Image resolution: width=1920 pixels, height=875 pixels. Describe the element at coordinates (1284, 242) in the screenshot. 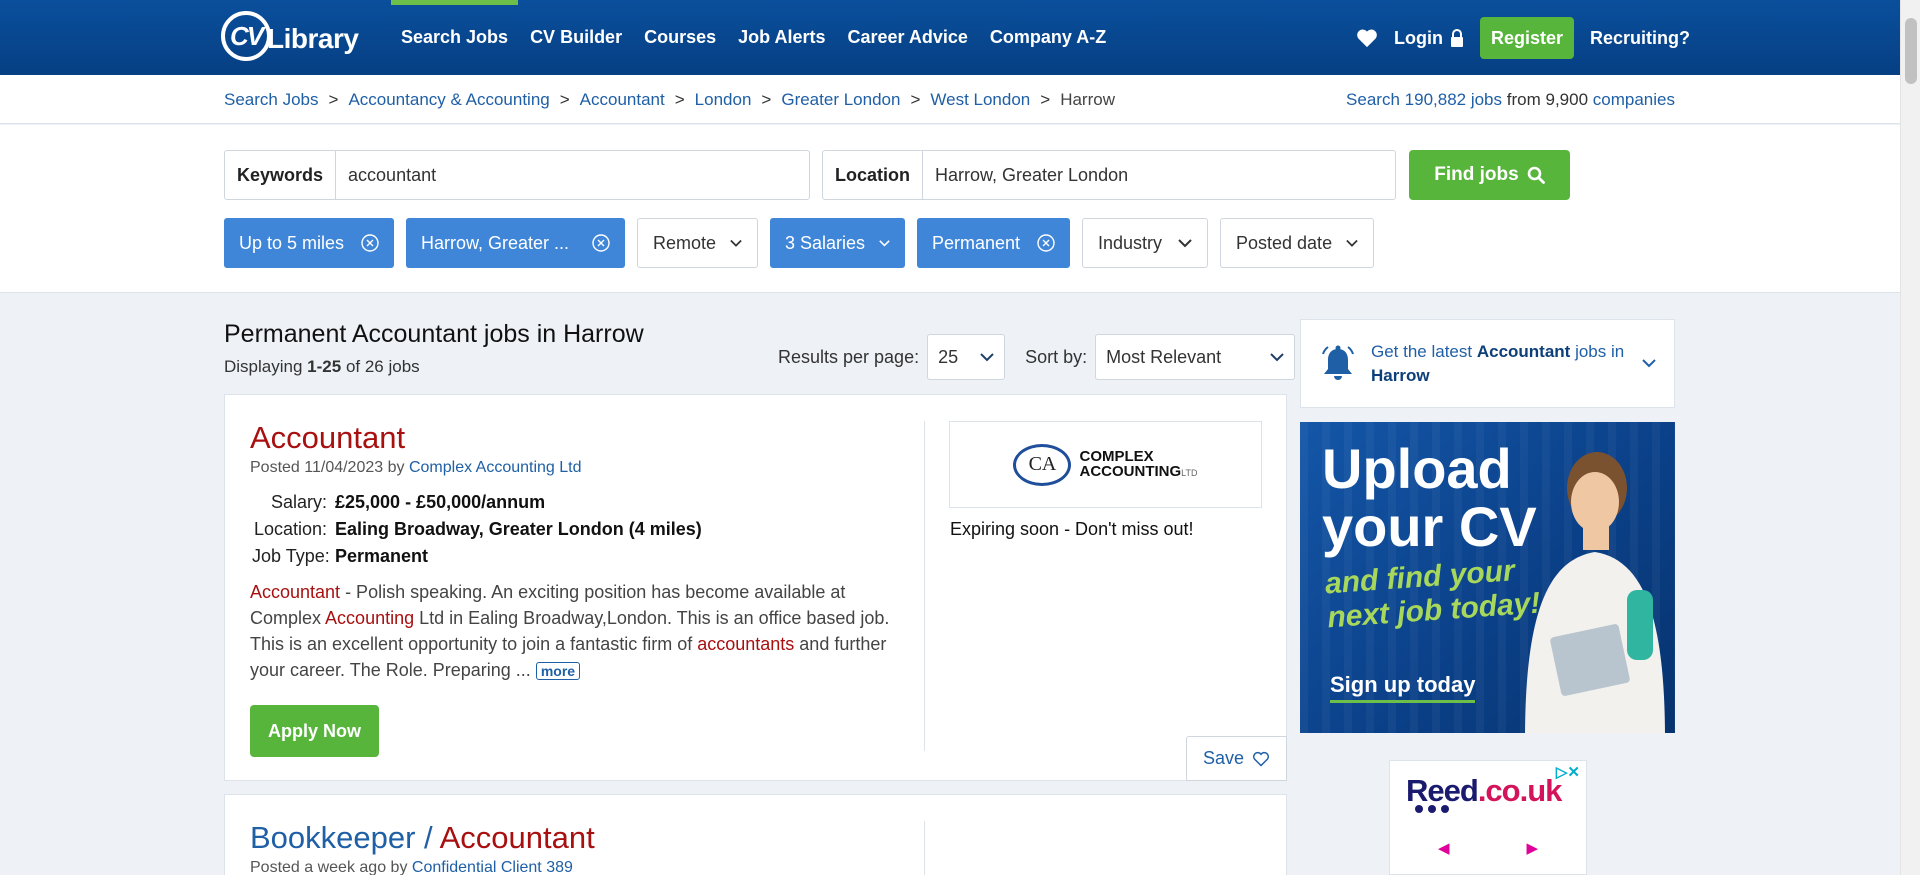

I see `filter-label: Posted date` at that location.